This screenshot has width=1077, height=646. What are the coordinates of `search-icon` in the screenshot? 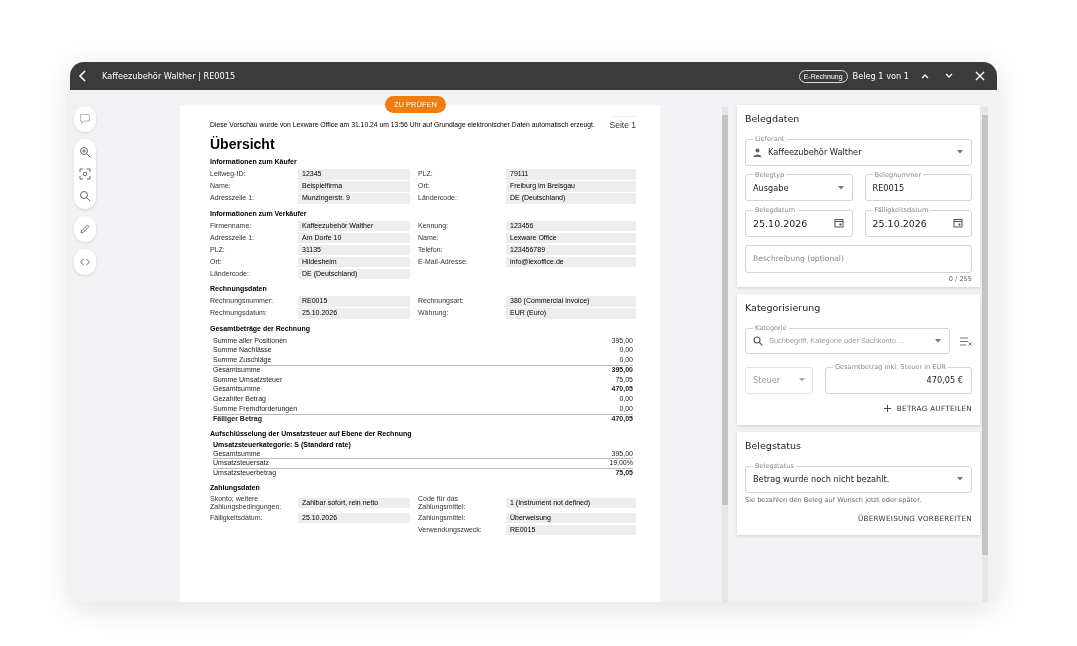 It's located at (758, 340).